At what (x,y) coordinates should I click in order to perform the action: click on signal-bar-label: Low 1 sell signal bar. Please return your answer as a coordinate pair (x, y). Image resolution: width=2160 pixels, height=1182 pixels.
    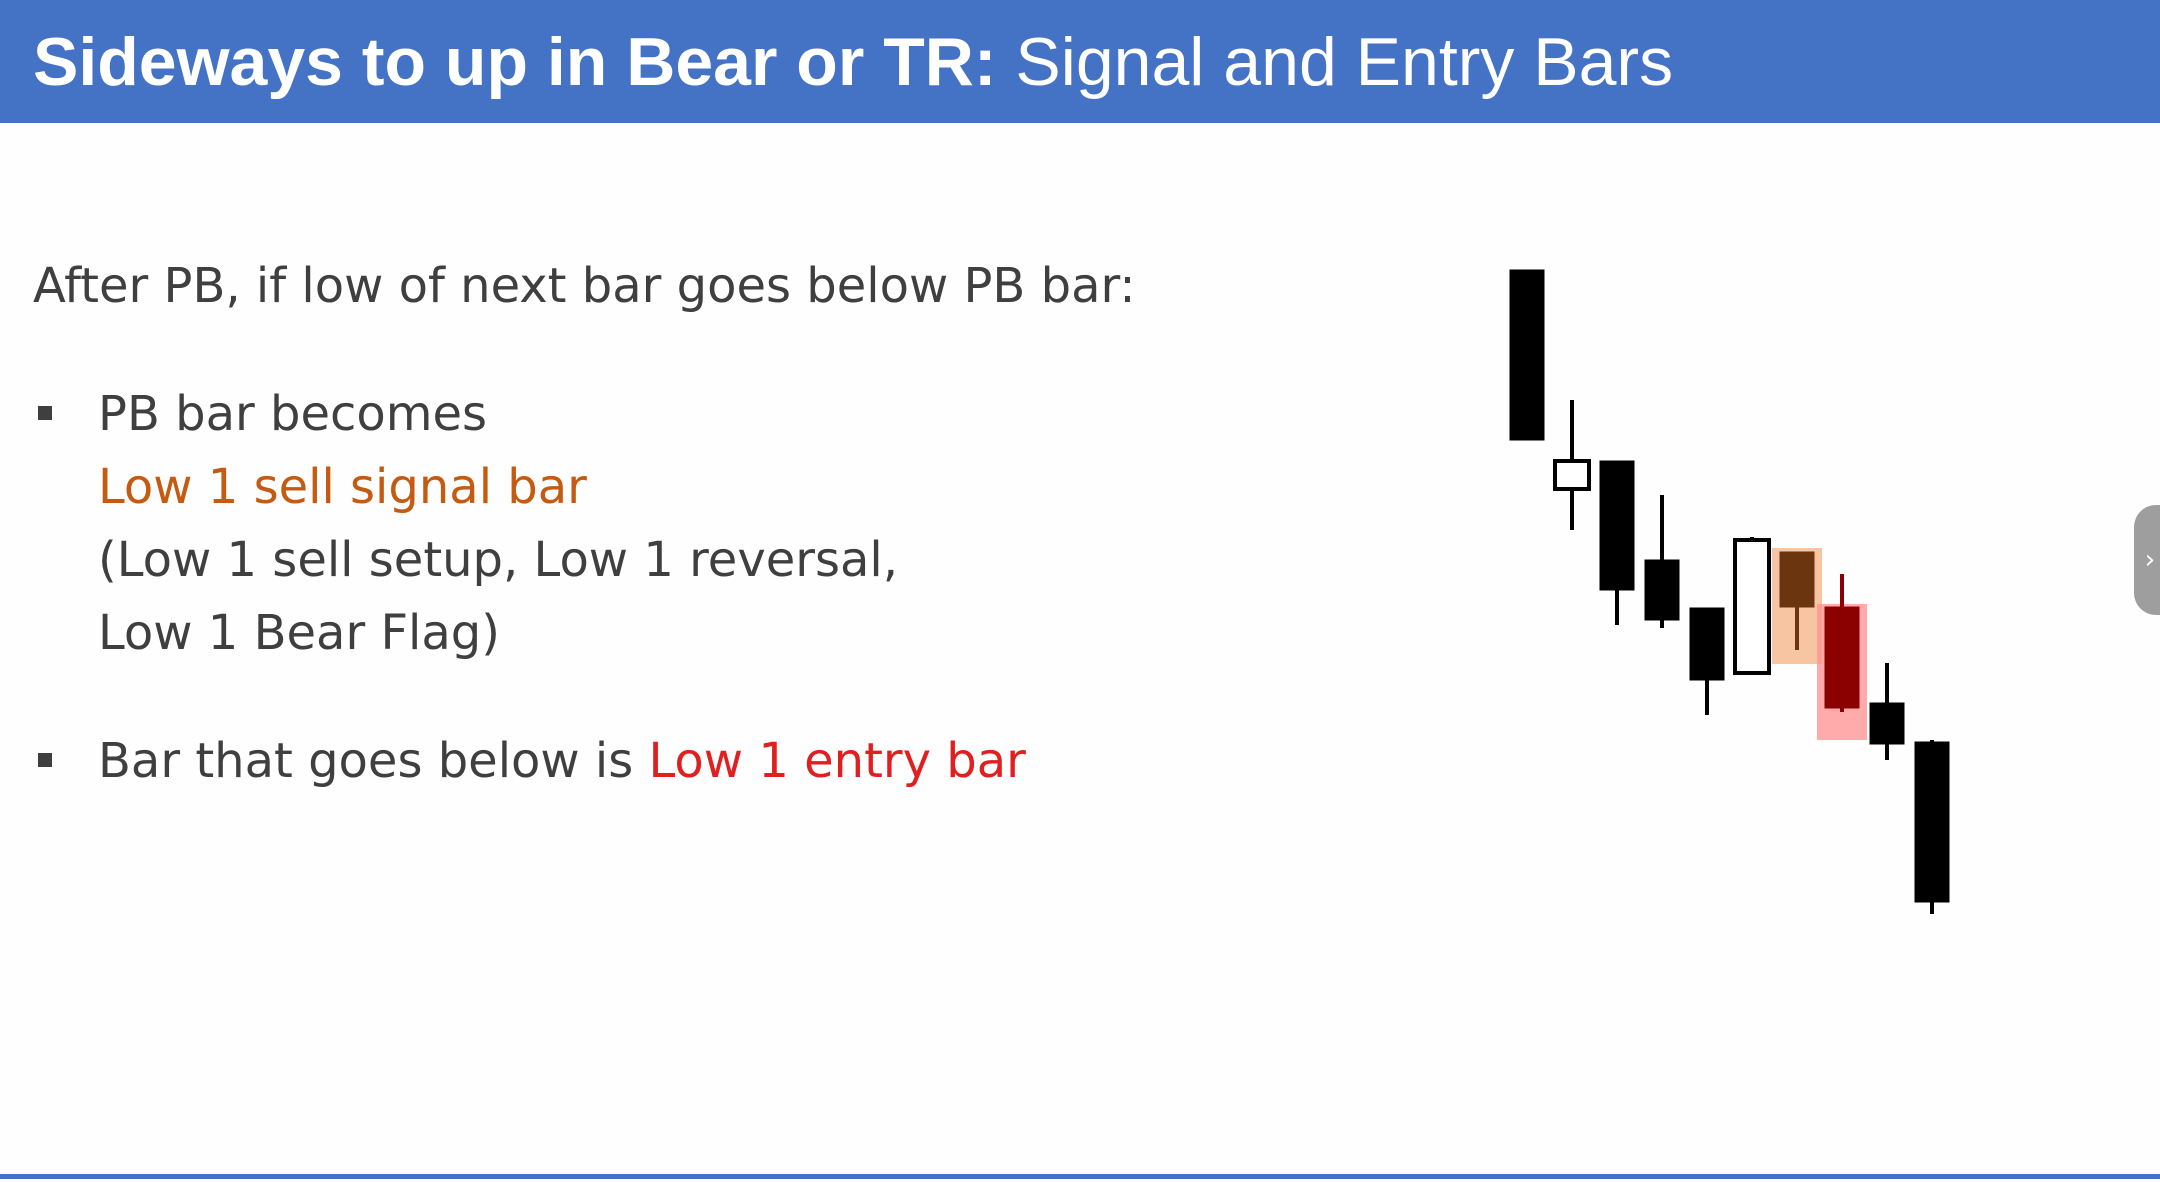
    Looking at the image, I should click on (342, 487).